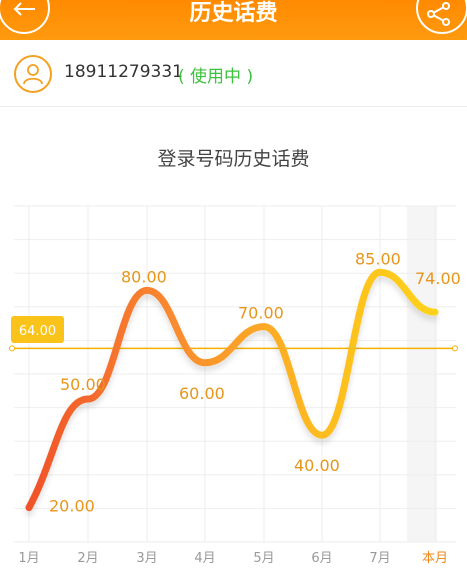 This screenshot has width=467, height=581. I want to click on share-button, so click(441, 17).